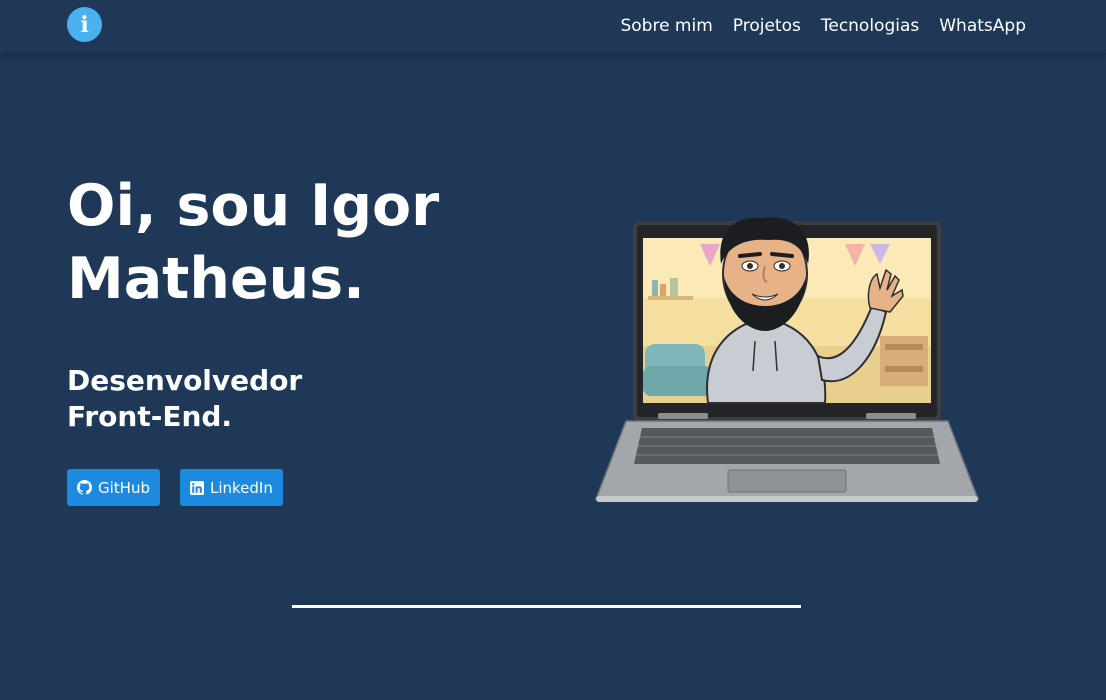 The height and width of the screenshot is (700, 1106). I want to click on hero-title: Oi, sou Igor Matheus., so click(253, 242).